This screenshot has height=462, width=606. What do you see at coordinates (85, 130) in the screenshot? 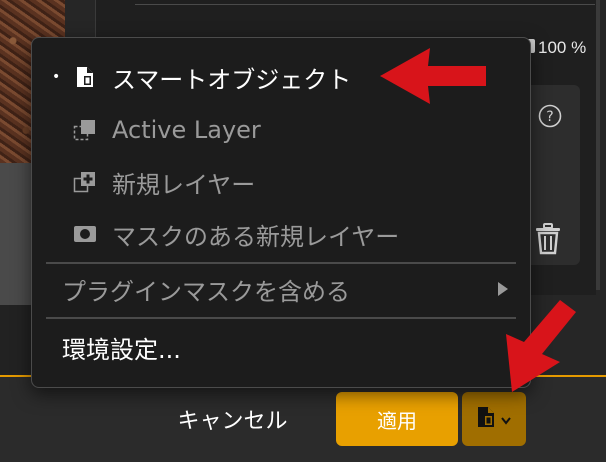
I see `active-layer-icon` at bounding box center [85, 130].